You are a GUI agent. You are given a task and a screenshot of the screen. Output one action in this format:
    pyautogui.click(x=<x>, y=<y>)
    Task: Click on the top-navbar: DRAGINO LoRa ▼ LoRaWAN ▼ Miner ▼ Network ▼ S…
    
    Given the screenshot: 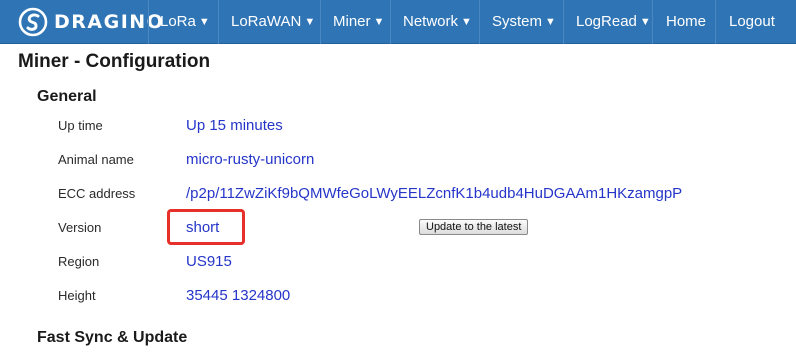 What is the action you would take?
    pyautogui.click(x=398, y=22)
    